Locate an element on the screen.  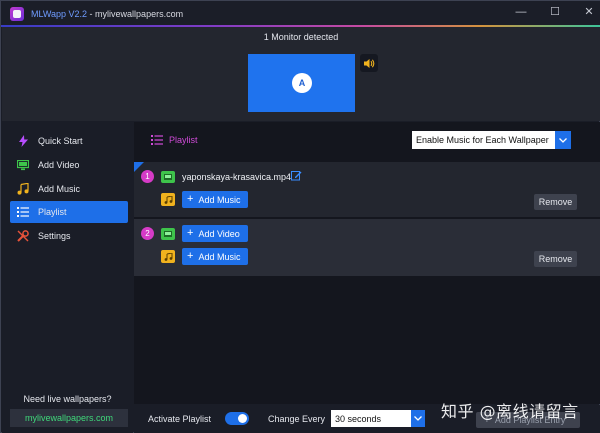
sidebar-item-label: Settings is located at coordinates (54, 236).